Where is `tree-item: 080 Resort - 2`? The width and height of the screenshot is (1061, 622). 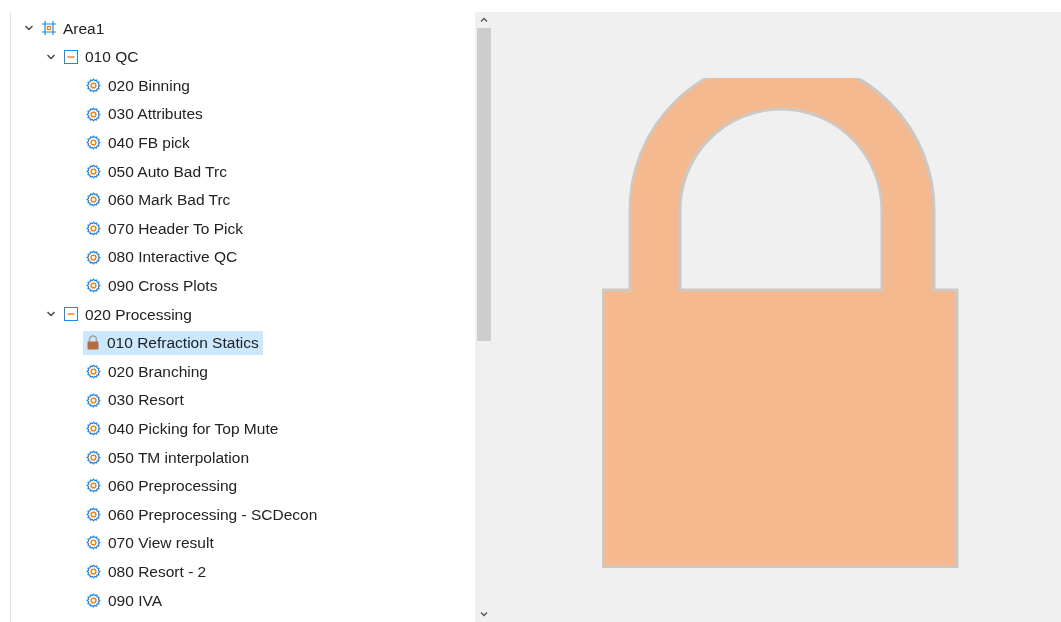 tree-item: 080 Resort - 2 is located at coordinates (147, 571).